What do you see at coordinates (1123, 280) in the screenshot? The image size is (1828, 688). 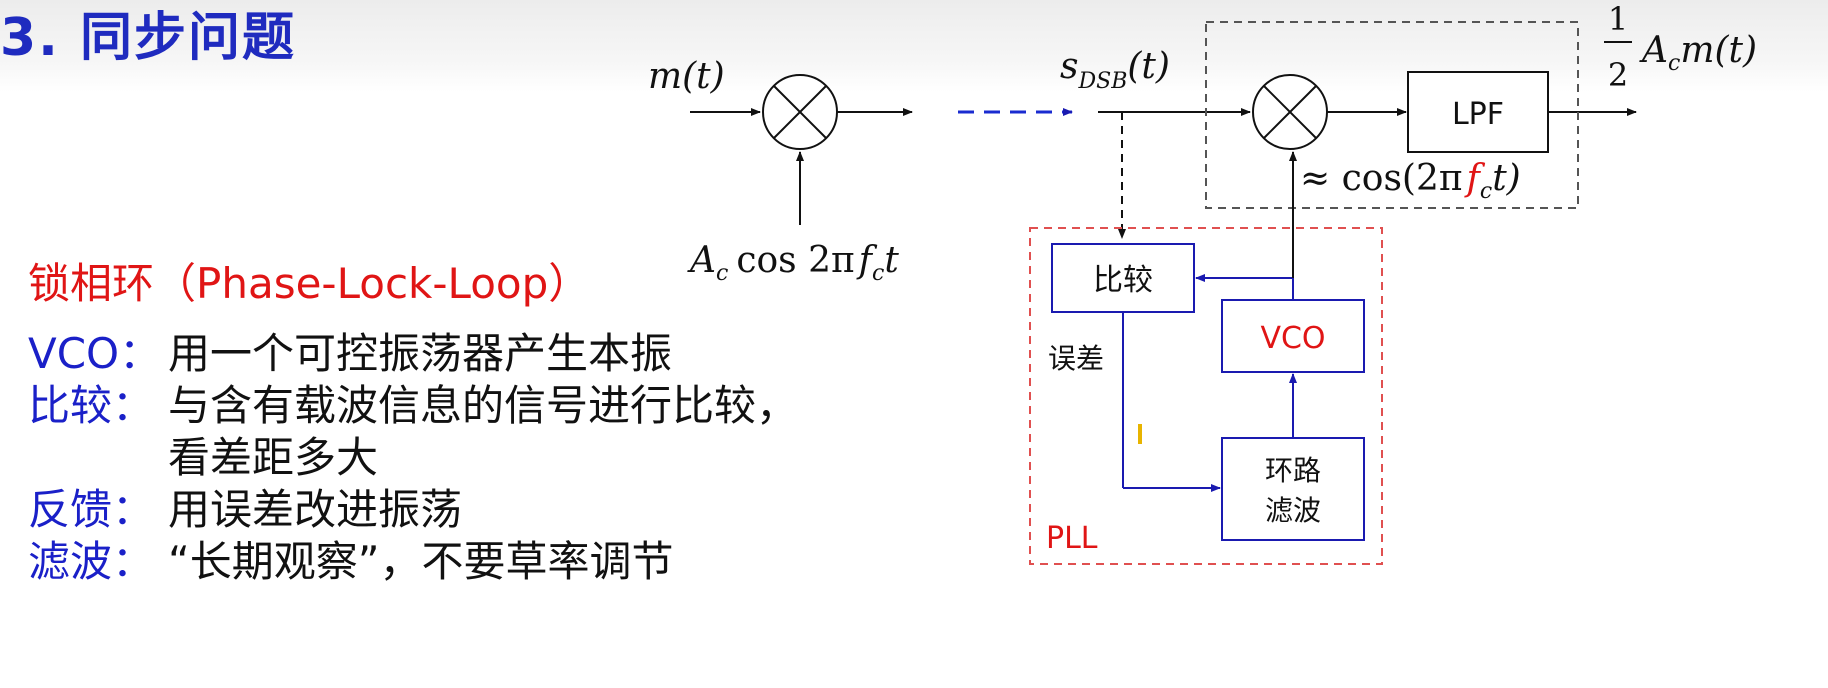 I see `compare-label: 比较` at bounding box center [1123, 280].